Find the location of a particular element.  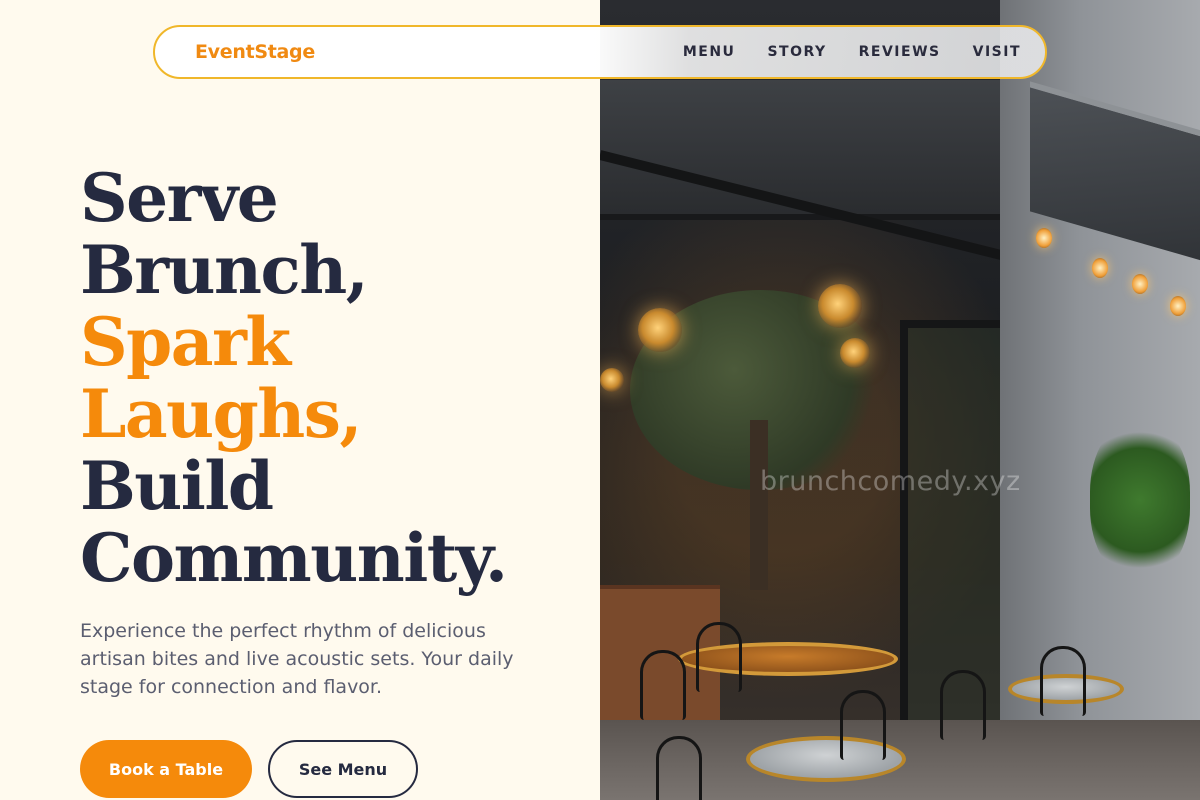

photo-ceiling is located at coordinates (830, 150).